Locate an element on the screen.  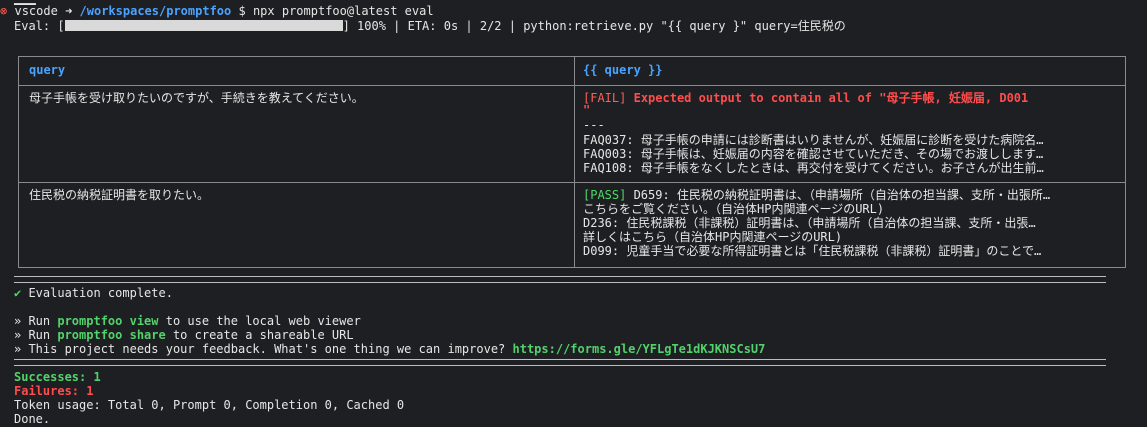
row2-output-line: こちらをご覧ください。（自治体HP内関連ページのURL) is located at coordinates (734, 209).